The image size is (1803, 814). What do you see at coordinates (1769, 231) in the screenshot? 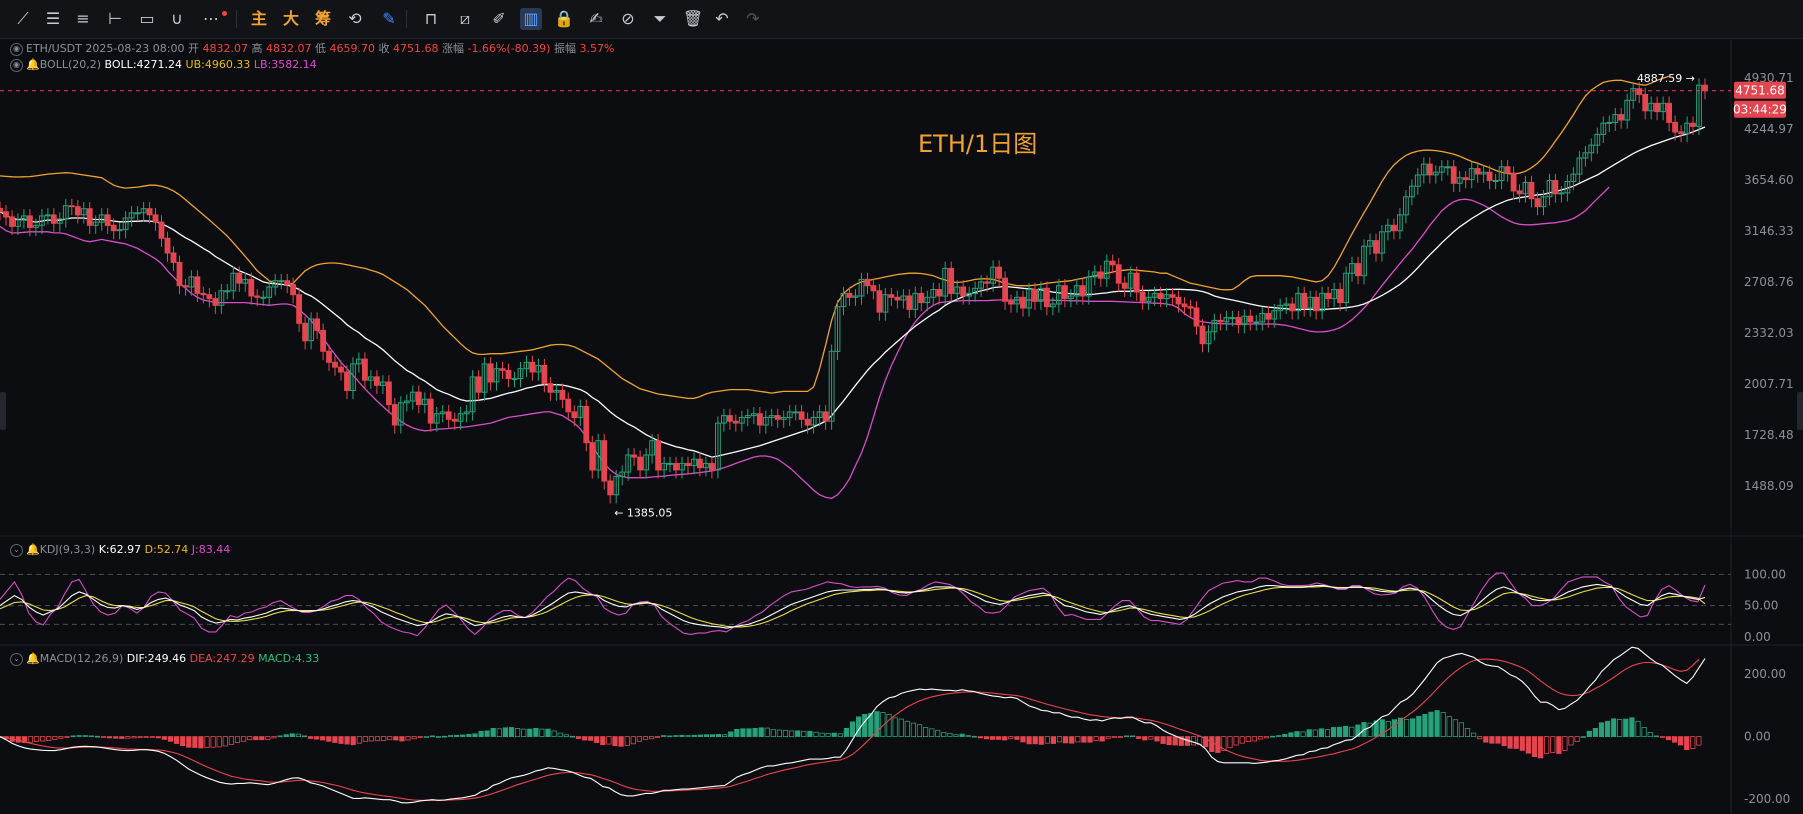
I see `price-tick-label: 3146.33` at bounding box center [1769, 231].